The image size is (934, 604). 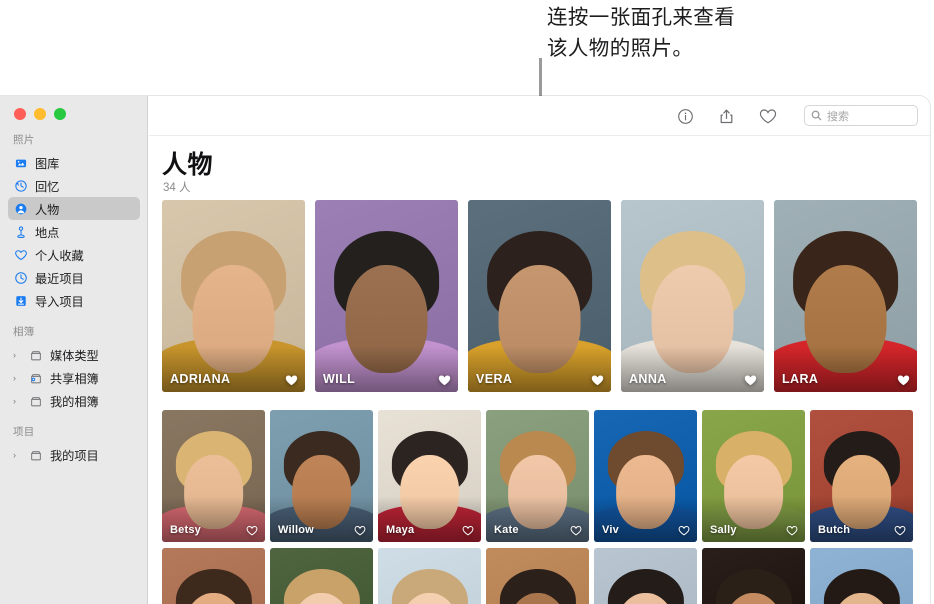 I want to click on page-title: 人物, so click(x=188, y=165).